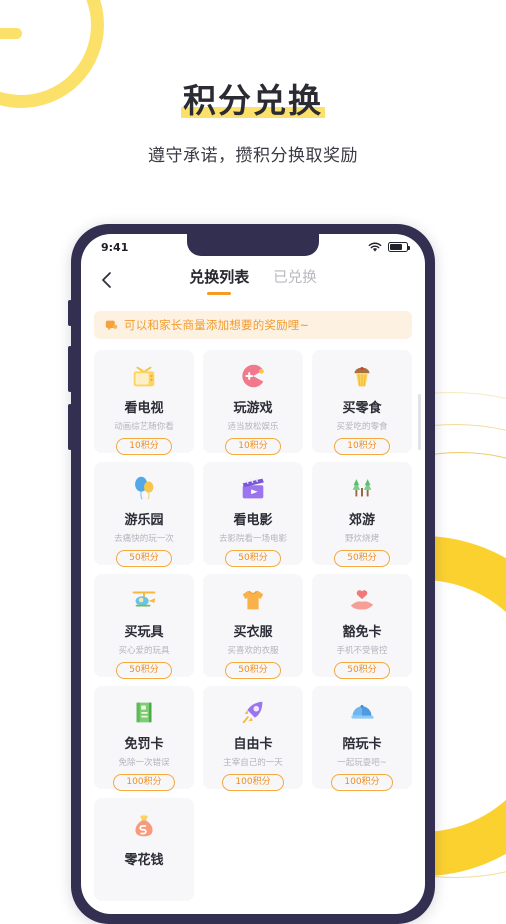 The image size is (506, 924). I want to click on reward-card: 看电视动画综艺随你看 10积分, so click(144, 402).